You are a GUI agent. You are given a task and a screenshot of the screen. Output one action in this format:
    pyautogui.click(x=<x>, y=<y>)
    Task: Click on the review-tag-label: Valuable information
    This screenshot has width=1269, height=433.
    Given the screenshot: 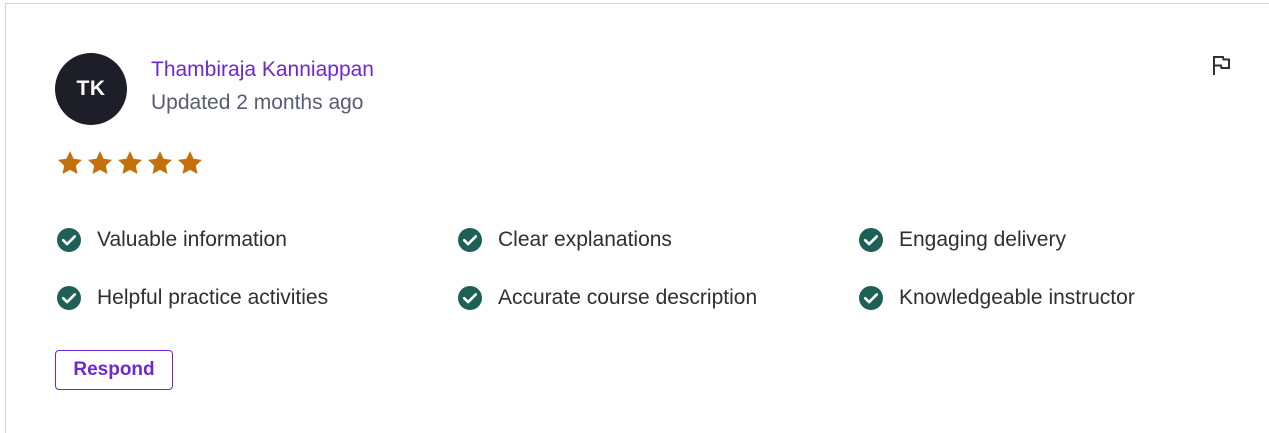 What is the action you would take?
    pyautogui.click(x=192, y=239)
    